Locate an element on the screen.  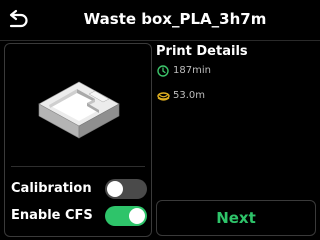
enable-cfs-row: Enable CFS is located at coordinates (79, 216).